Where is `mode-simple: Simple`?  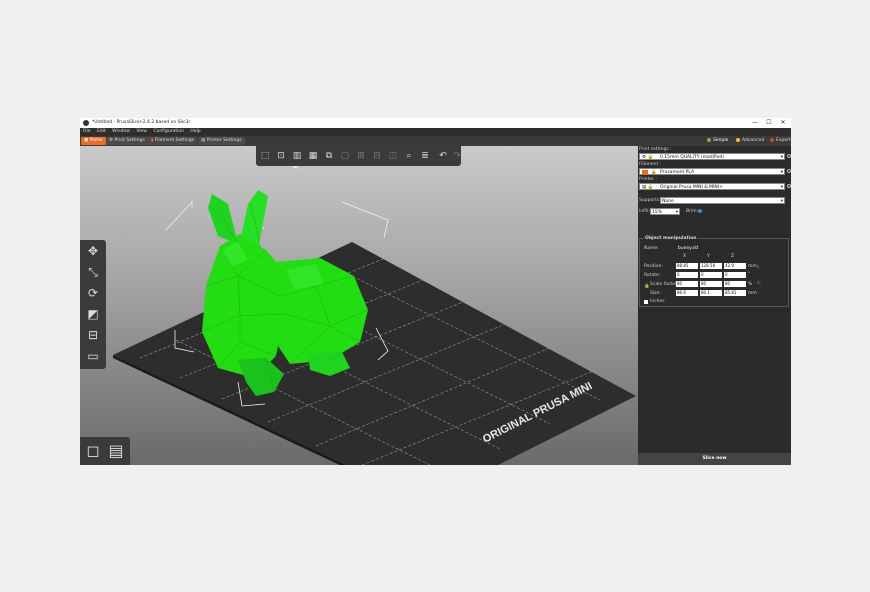 mode-simple: Simple is located at coordinates (717, 141).